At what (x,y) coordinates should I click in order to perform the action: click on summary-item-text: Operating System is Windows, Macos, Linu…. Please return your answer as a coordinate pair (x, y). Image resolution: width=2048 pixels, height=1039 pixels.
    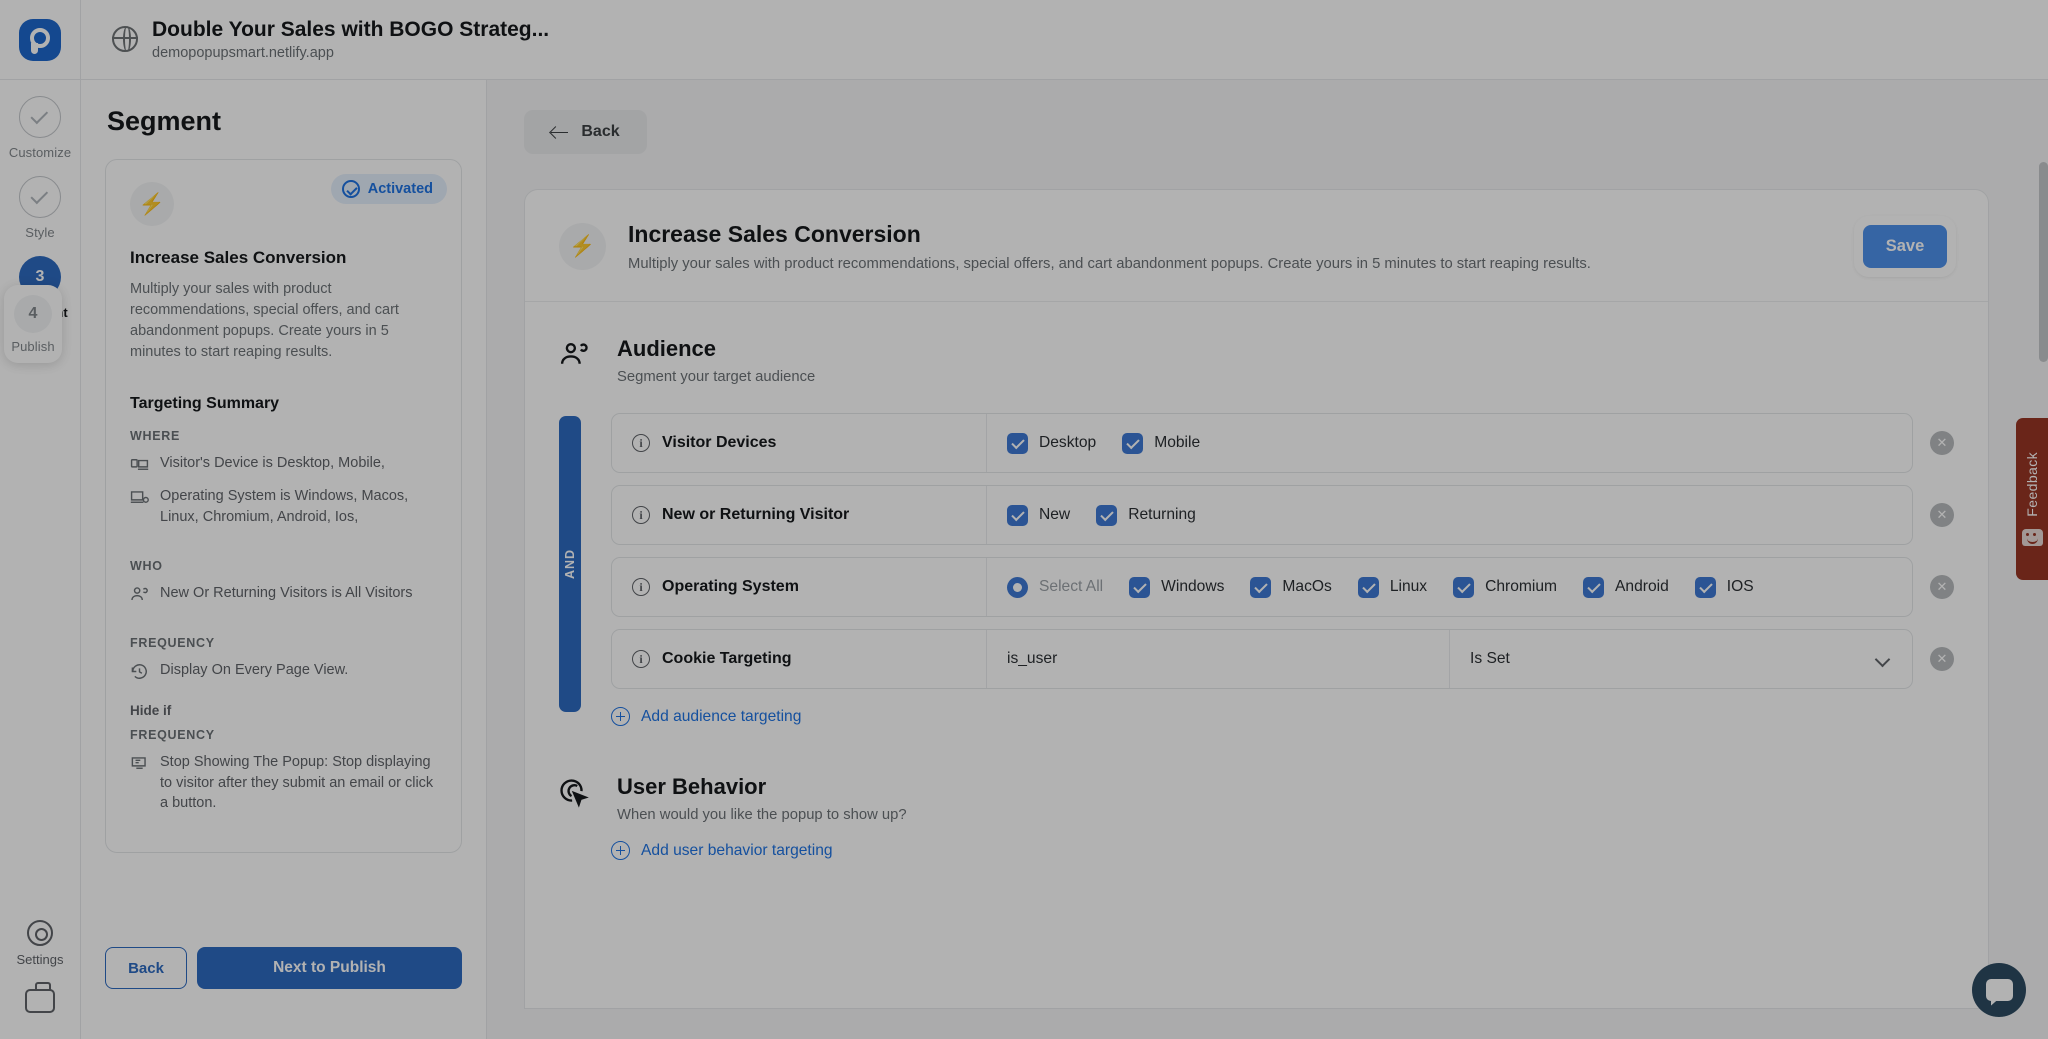
    Looking at the image, I should click on (284, 506).